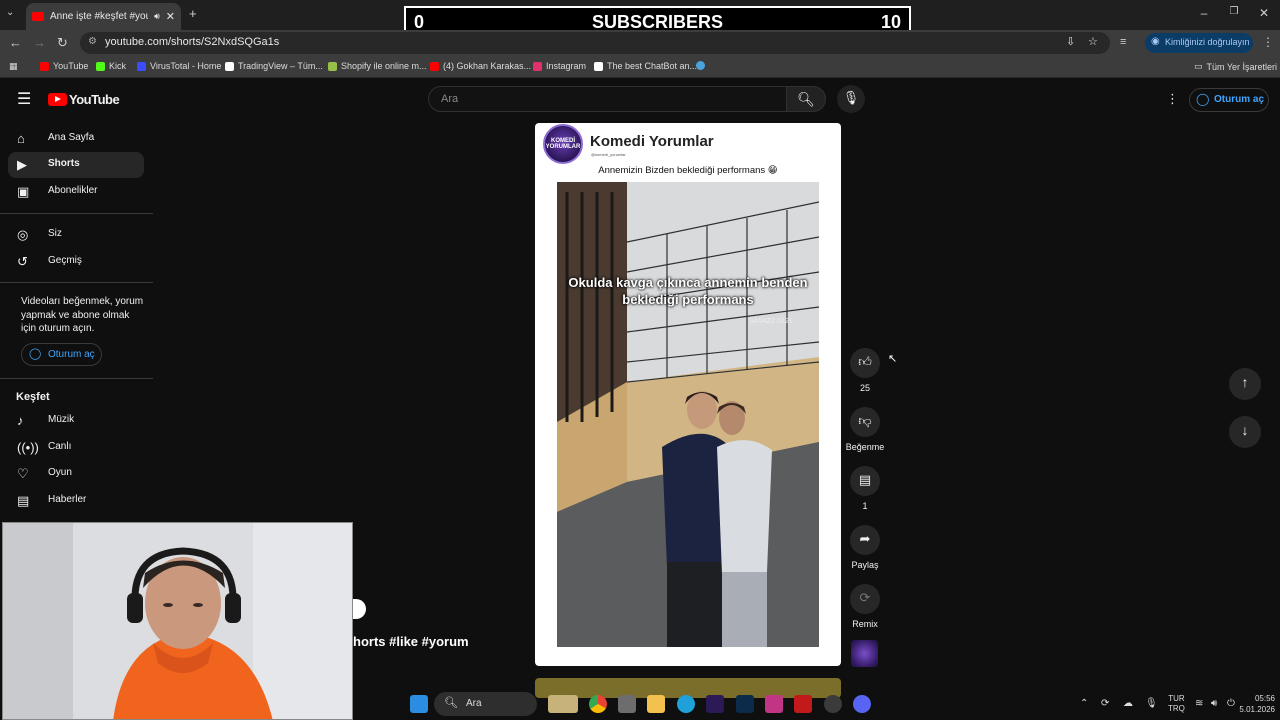 This screenshot has height=720, width=1280. Describe the element at coordinates (76, 192) in the screenshot. I see `sidebar-item-subscriptions: ▣ Abonelikler` at that location.